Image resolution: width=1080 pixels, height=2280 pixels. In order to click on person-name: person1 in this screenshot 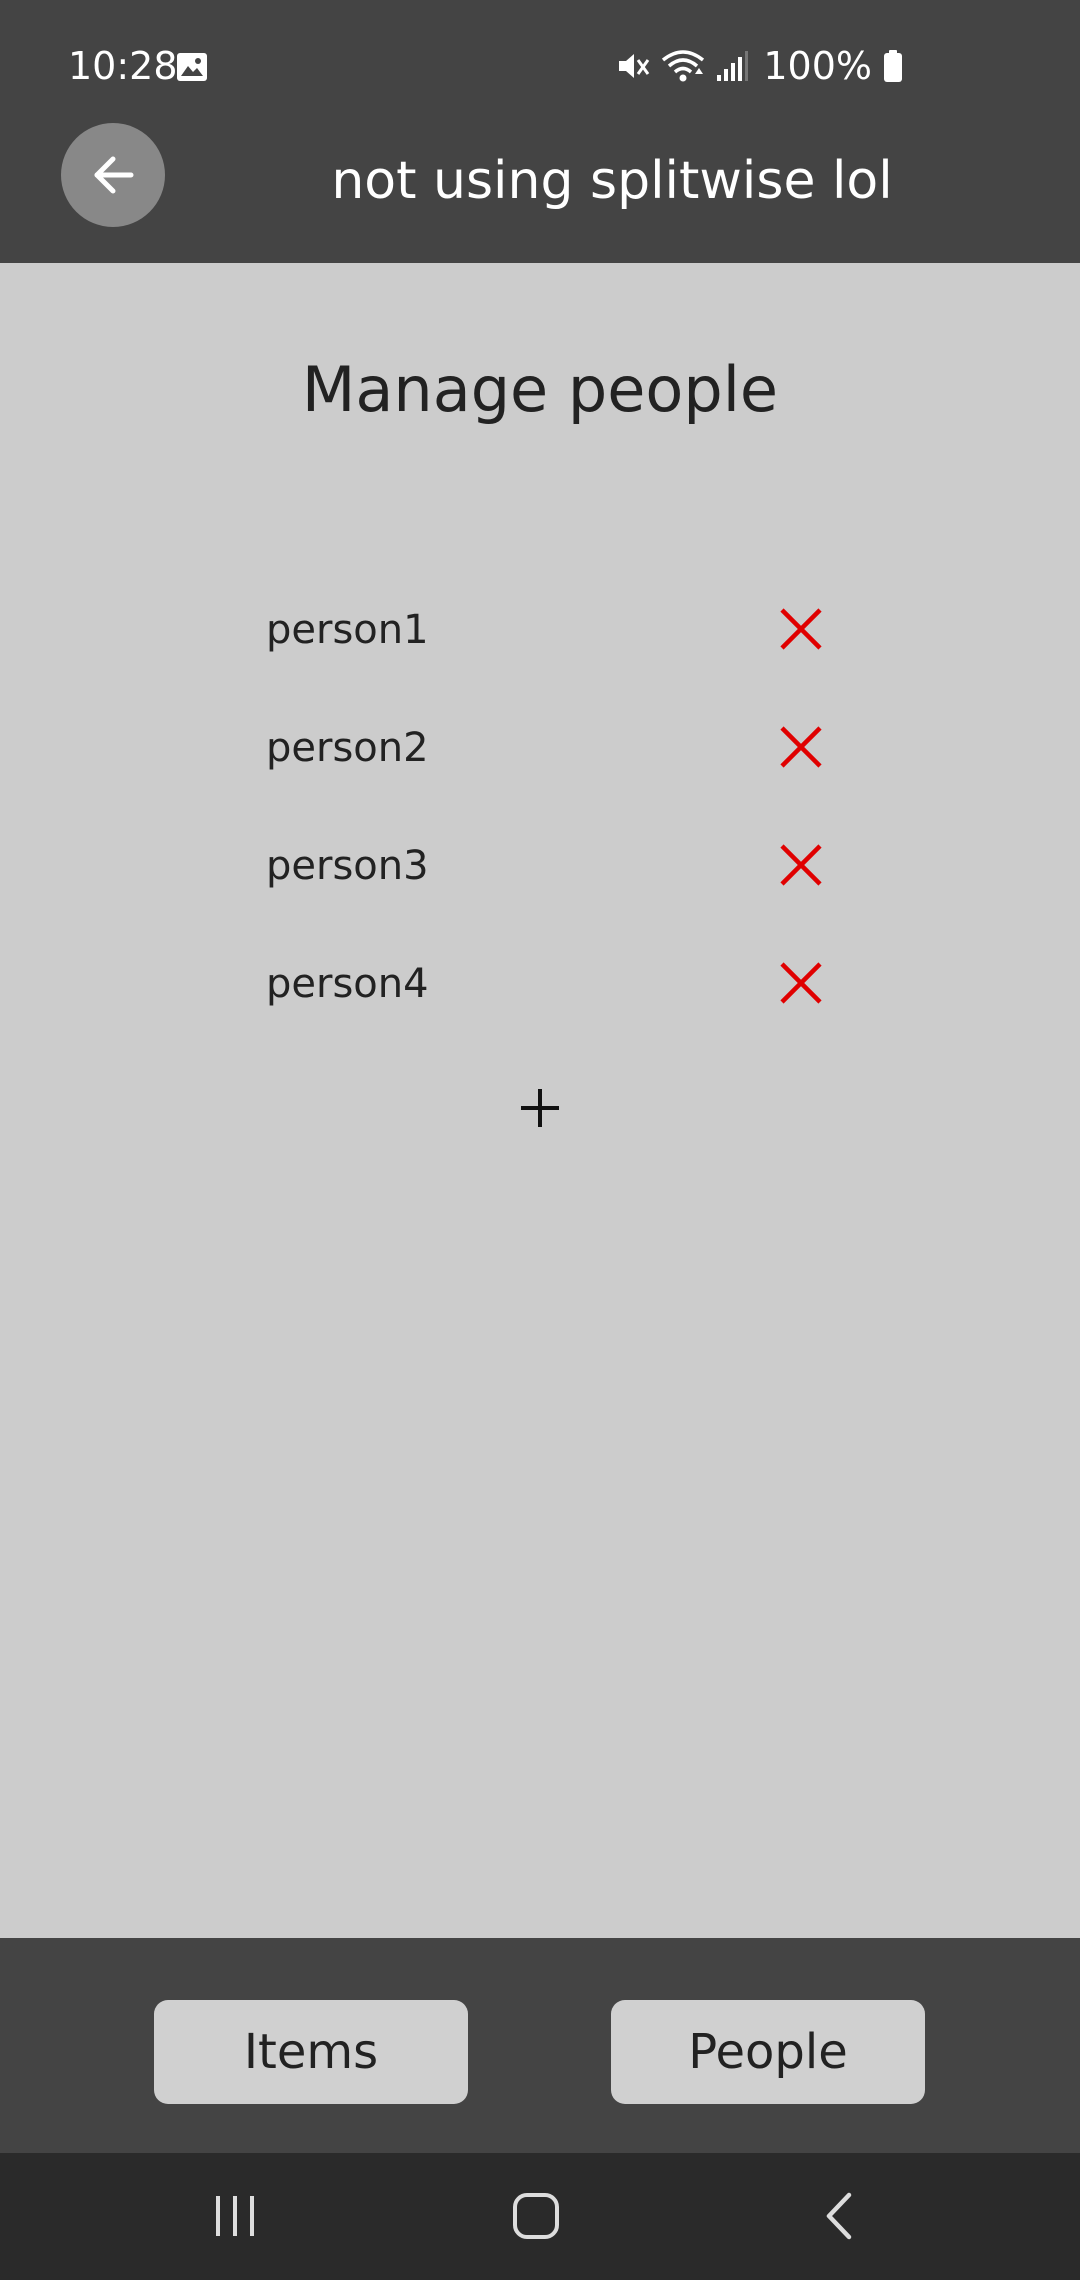, I will do `click(347, 630)`.